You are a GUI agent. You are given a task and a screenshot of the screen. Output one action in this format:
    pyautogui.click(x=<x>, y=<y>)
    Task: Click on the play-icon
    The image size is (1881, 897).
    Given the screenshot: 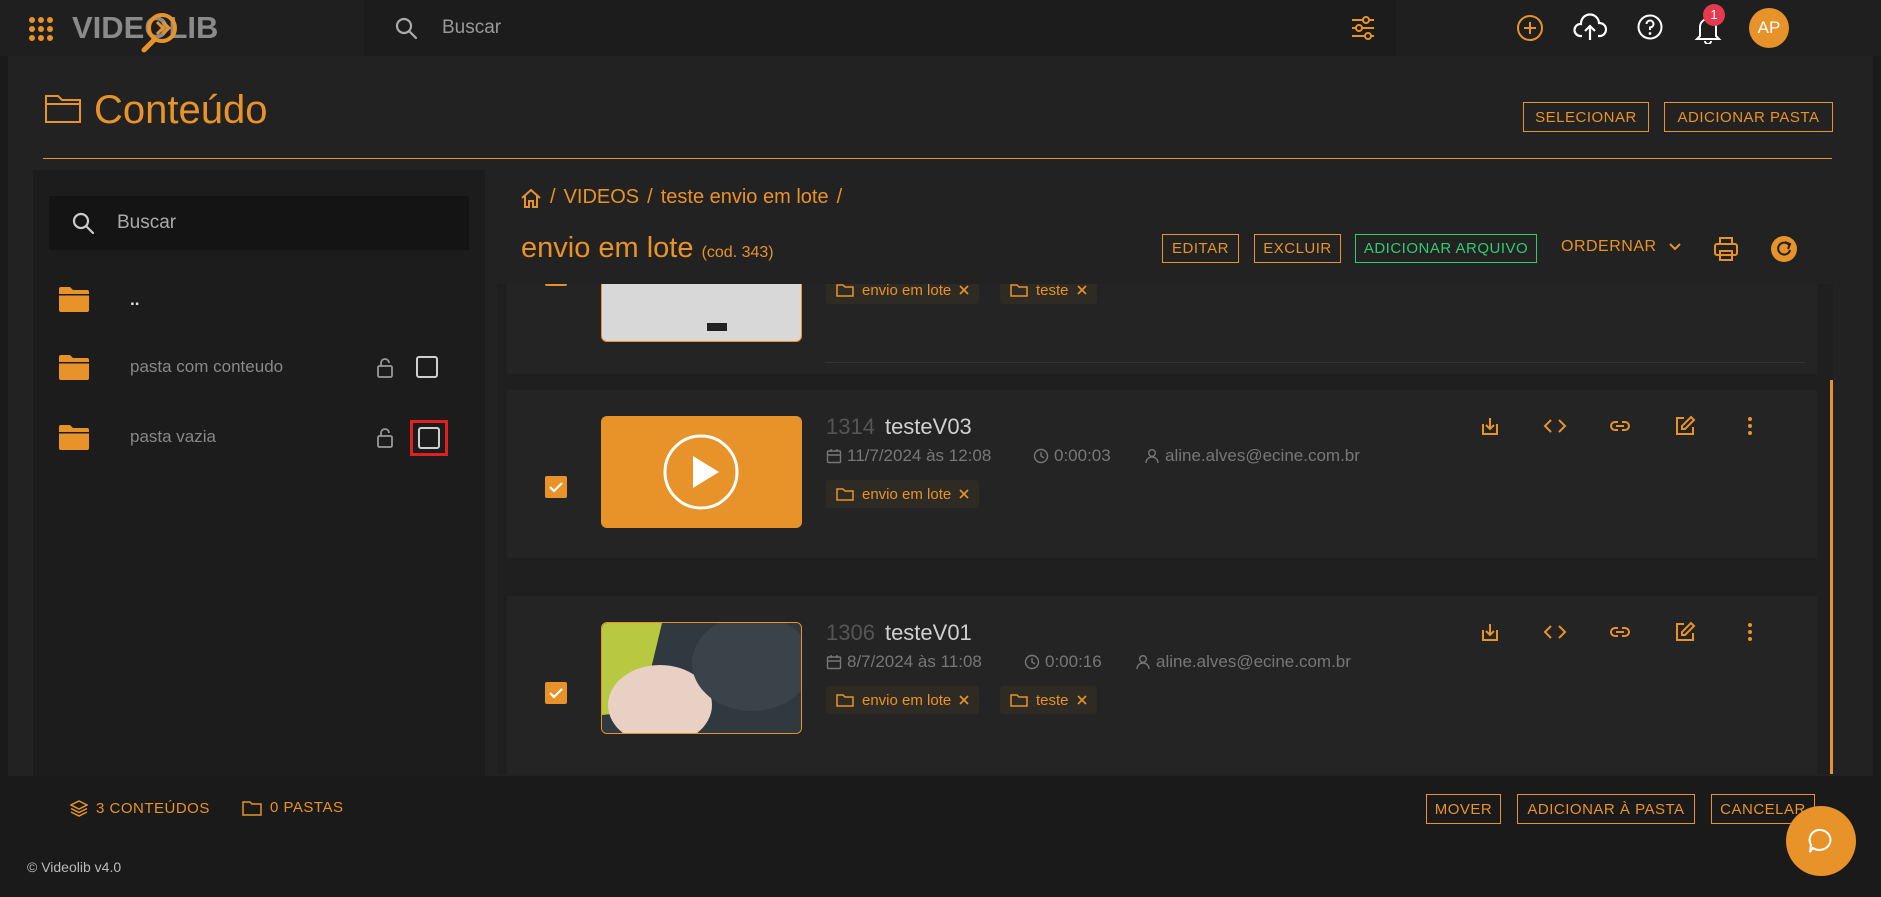 What is the action you would take?
    pyautogui.click(x=701, y=472)
    